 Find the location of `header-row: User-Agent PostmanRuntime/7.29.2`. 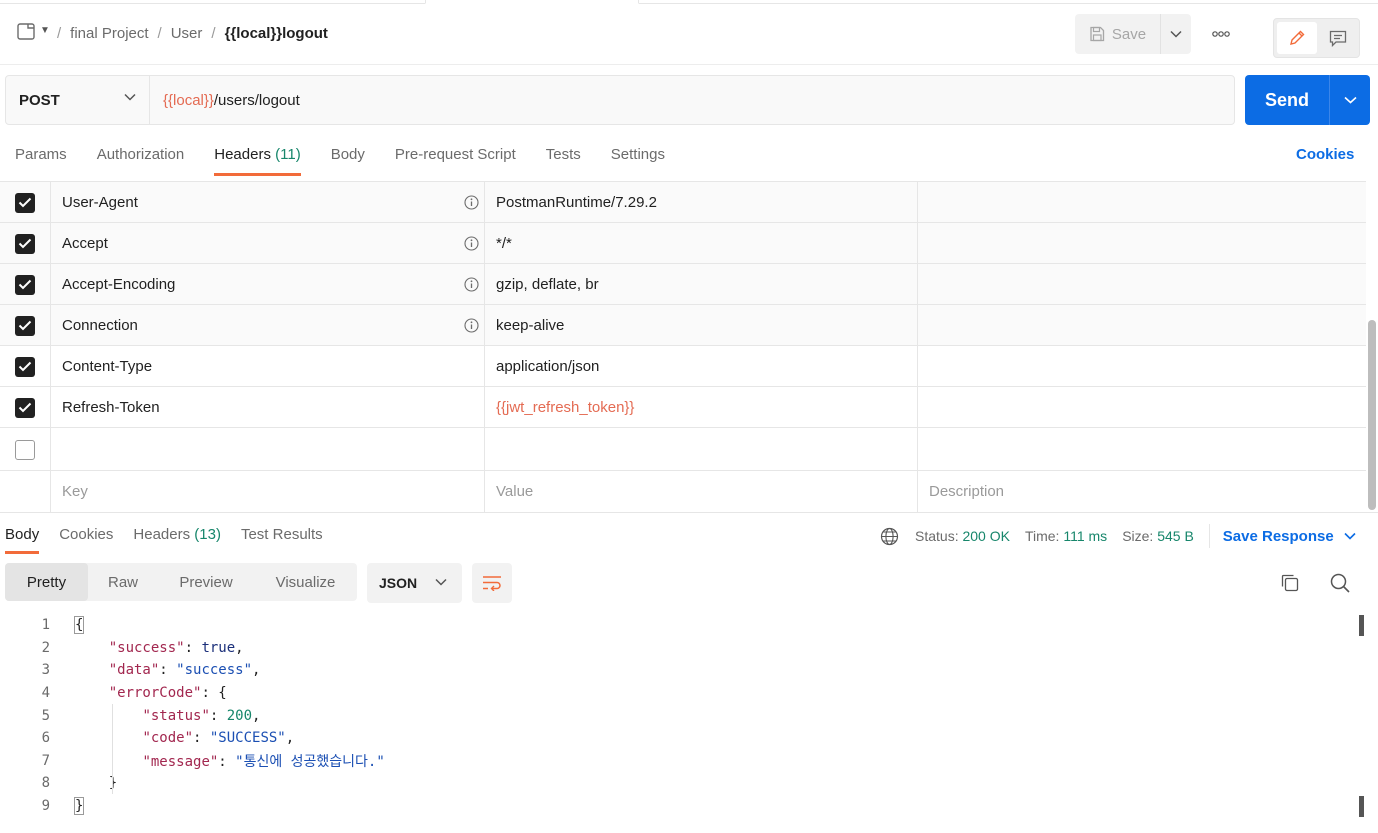

header-row: User-Agent PostmanRuntime/7.29.2 is located at coordinates (683, 202).